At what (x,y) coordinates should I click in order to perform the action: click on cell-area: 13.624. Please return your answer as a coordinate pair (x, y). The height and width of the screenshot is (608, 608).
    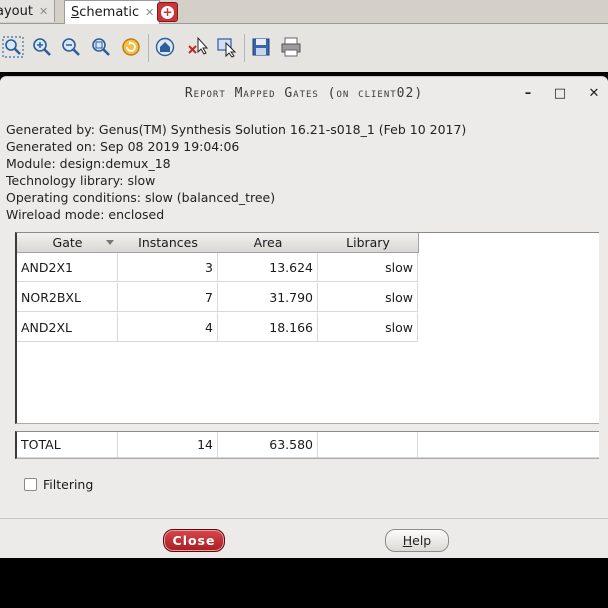
    Looking at the image, I should click on (268, 267).